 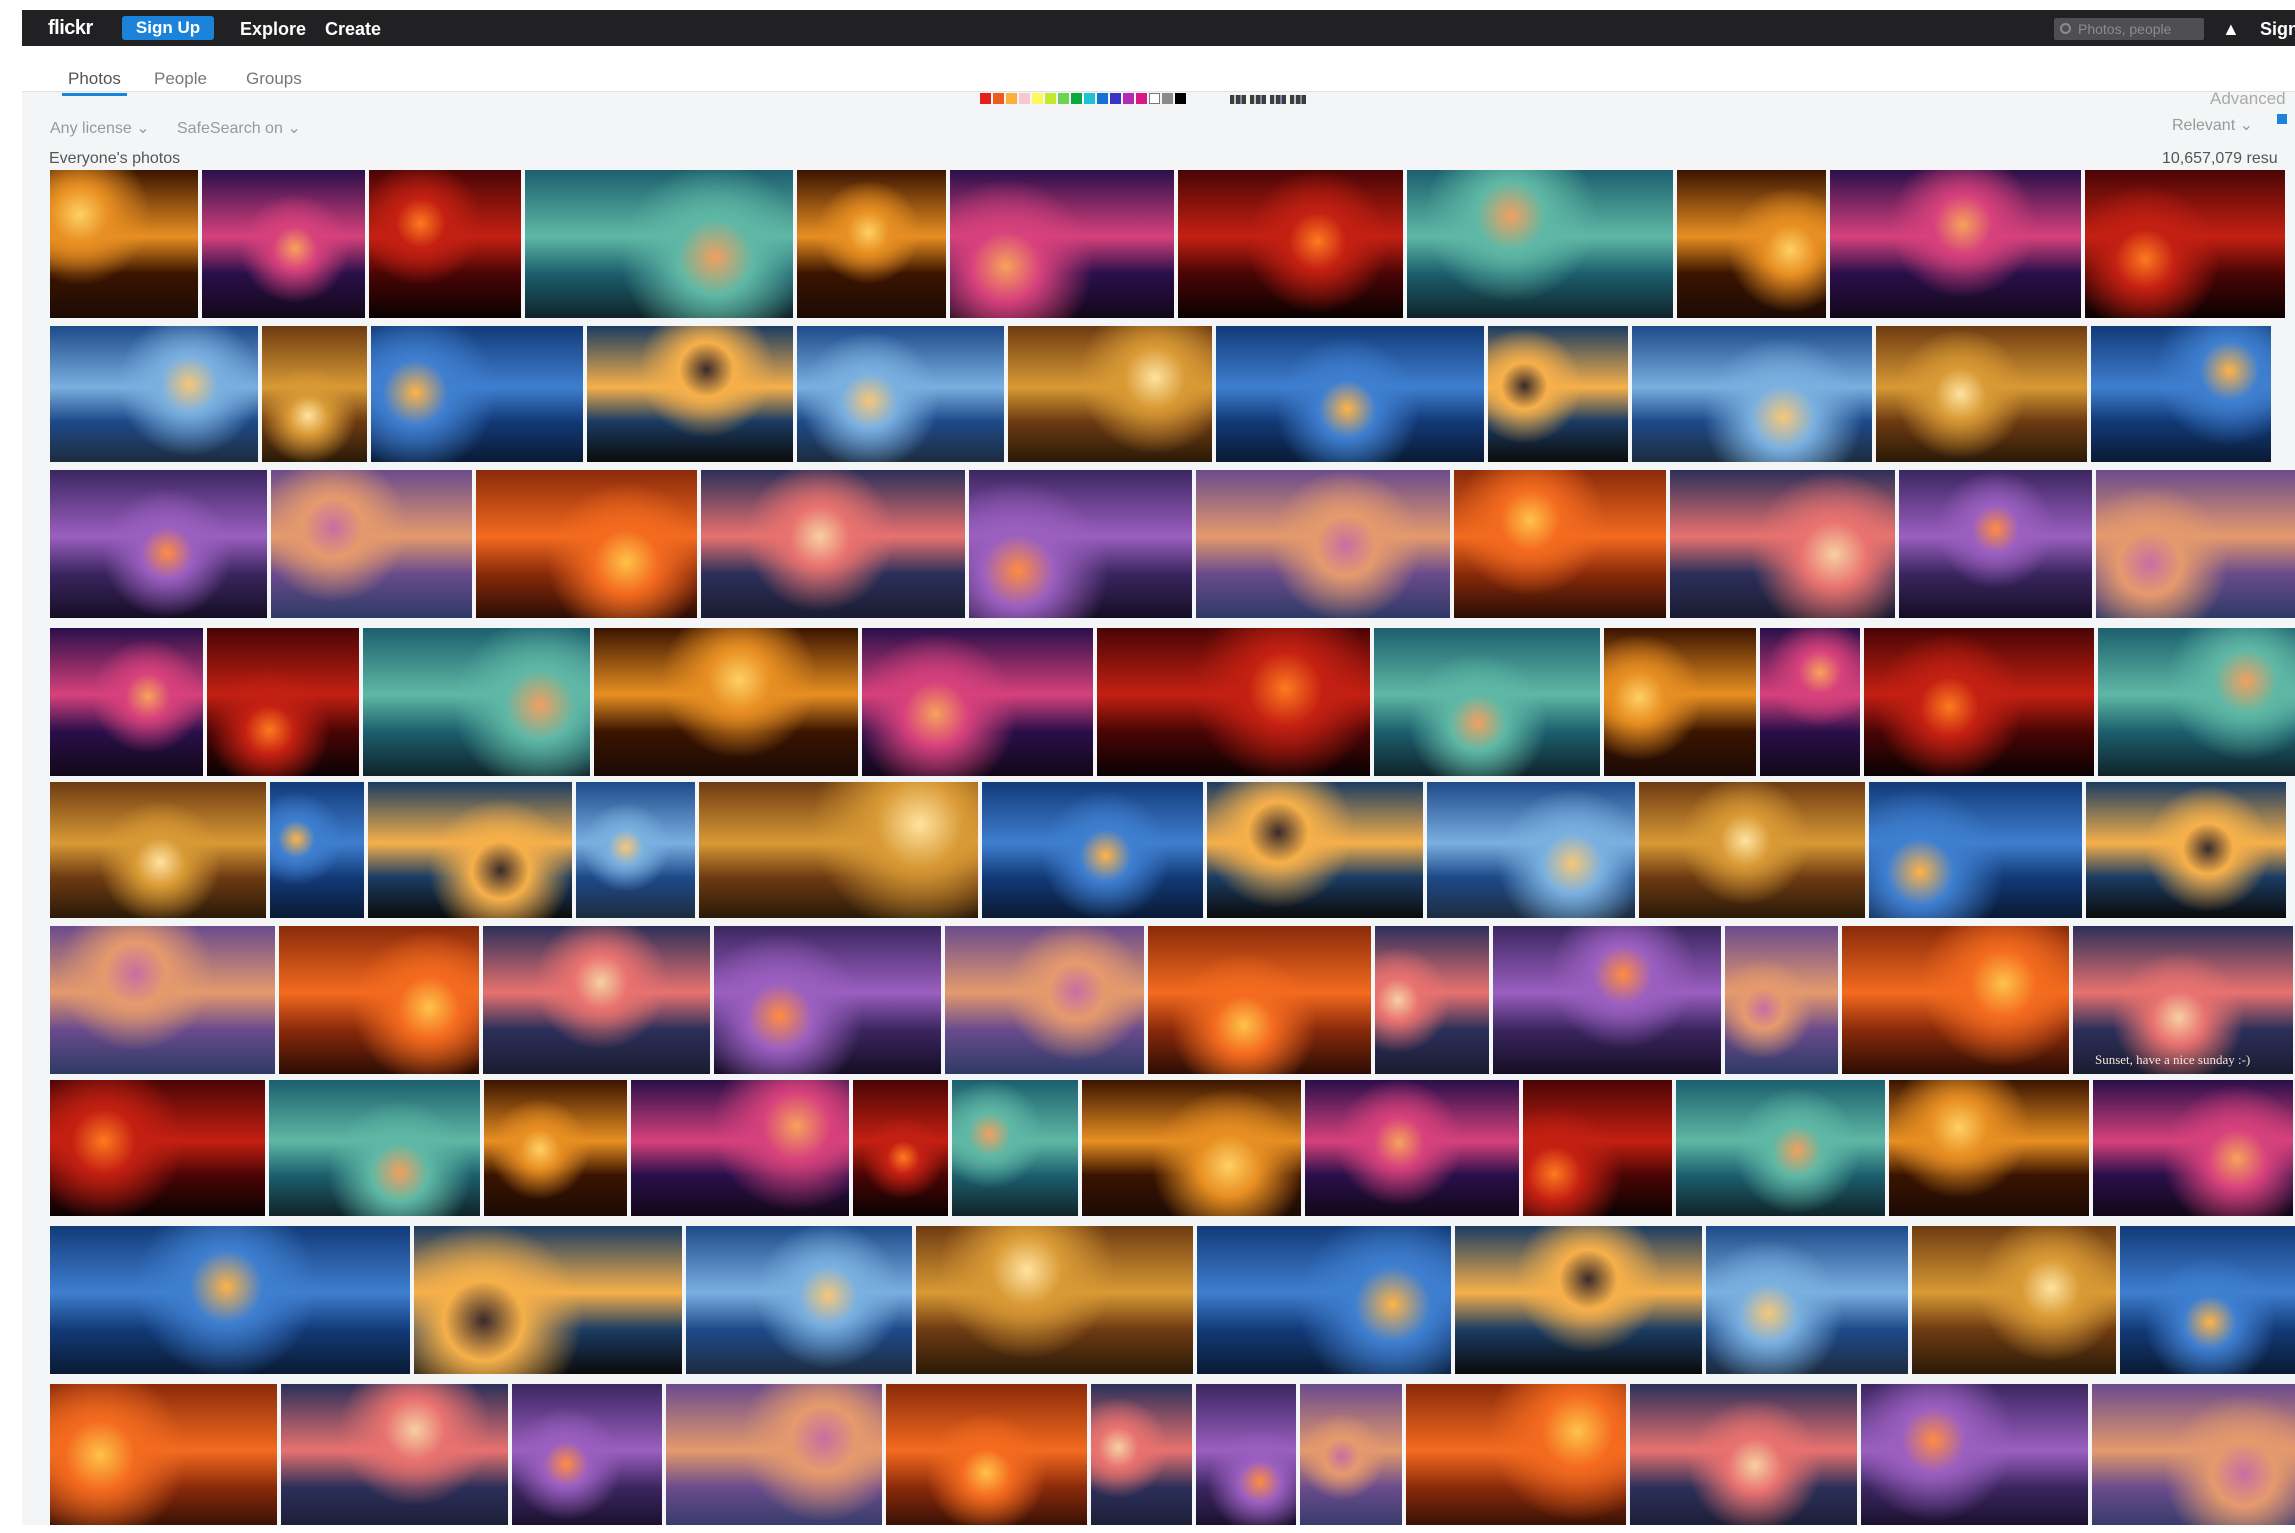 What do you see at coordinates (2248, 99) in the screenshot?
I see `advanced-link: Advanced` at bounding box center [2248, 99].